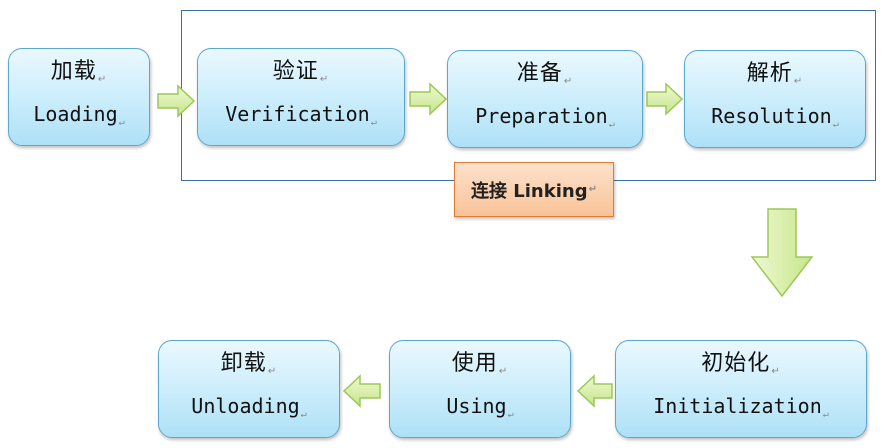 This screenshot has width=885, height=448. What do you see at coordinates (534, 189) in the screenshot?
I see `linking-label: 连接 Linking ↵` at bounding box center [534, 189].